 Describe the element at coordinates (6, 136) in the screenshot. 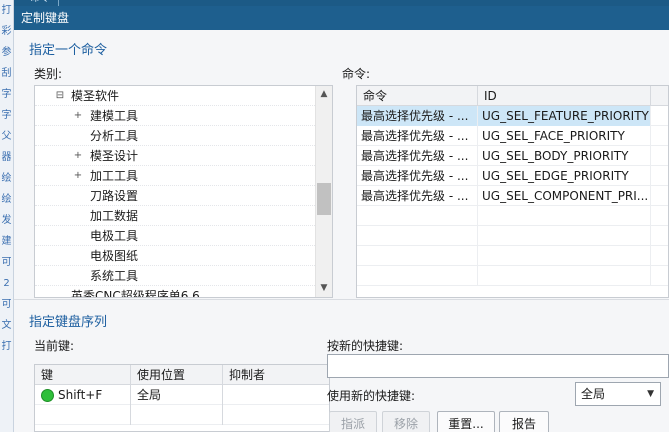

I see `background-glyph: 父` at that location.